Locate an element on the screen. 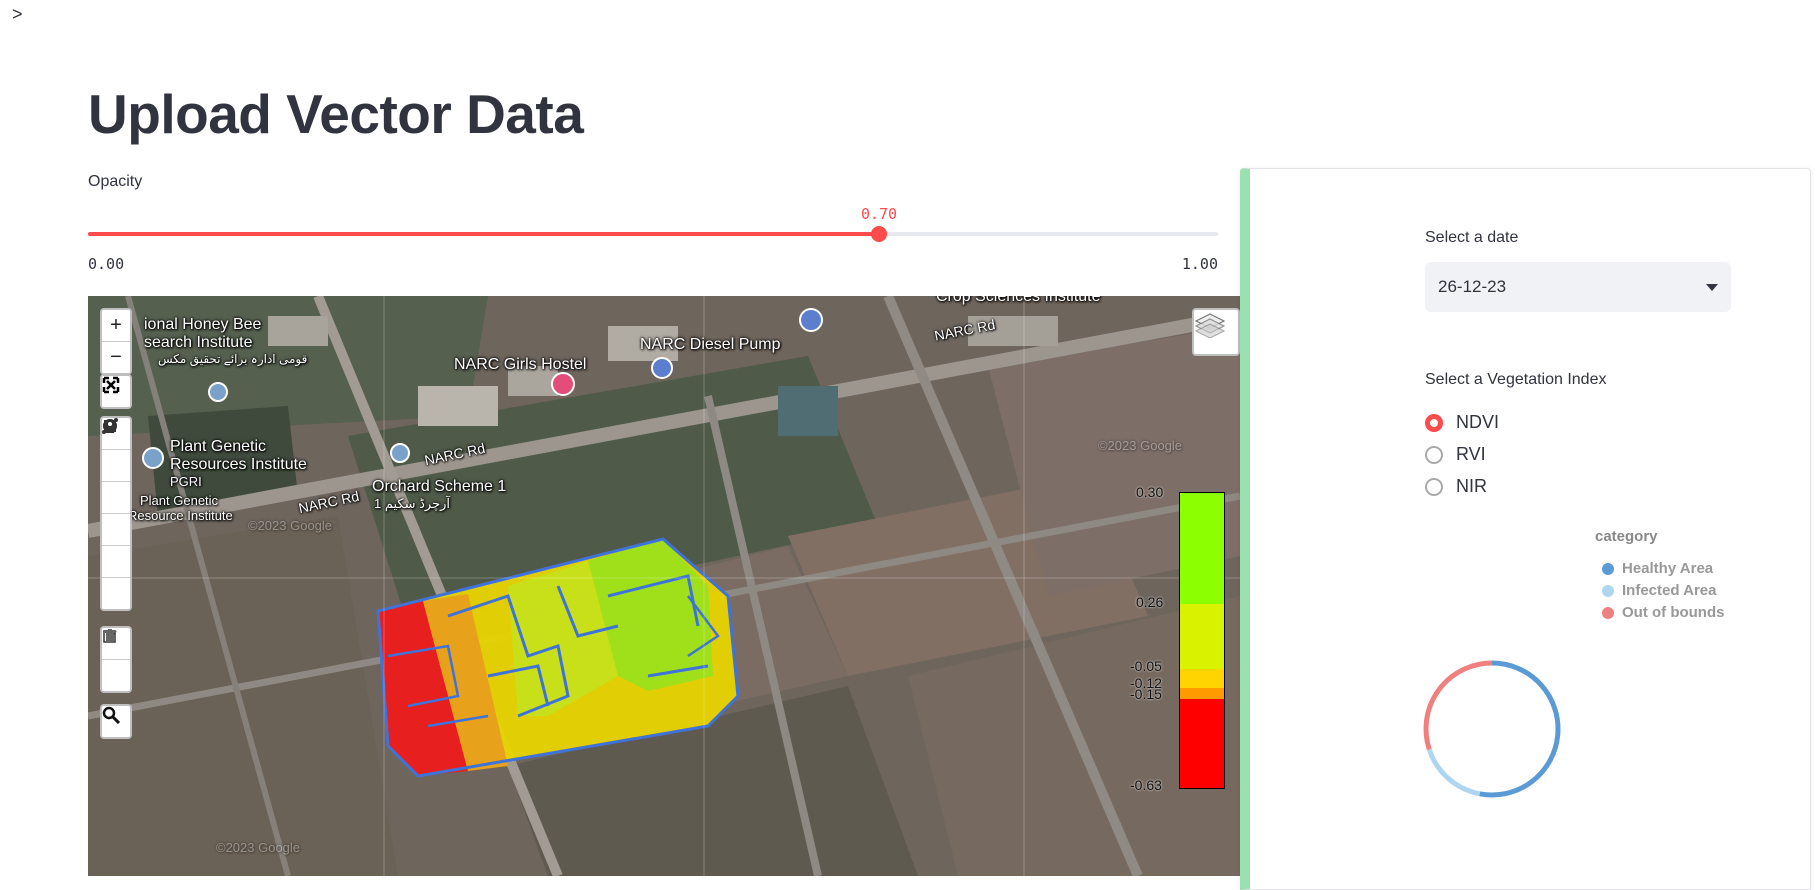 The height and width of the screenshot is (890, 1818). radio-option-ndvi: NDVI is located at coordinates (1462, 422).